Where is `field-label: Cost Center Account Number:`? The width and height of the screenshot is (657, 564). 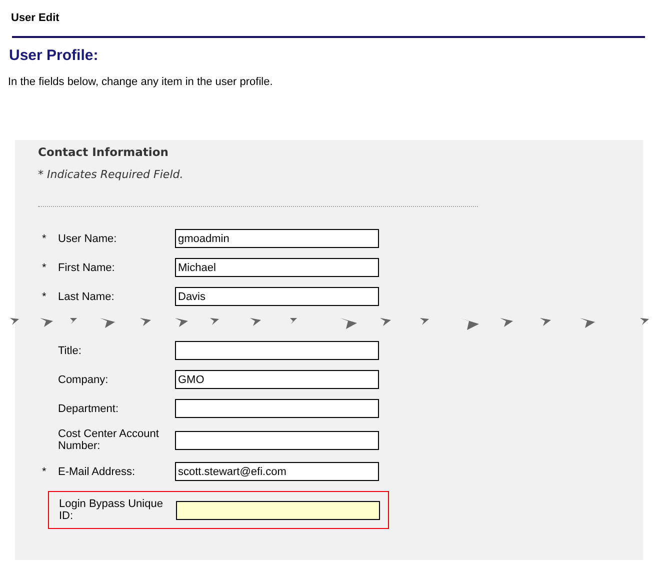
field-label: Cost Center Account Number: is located at coordinates (109, 440).